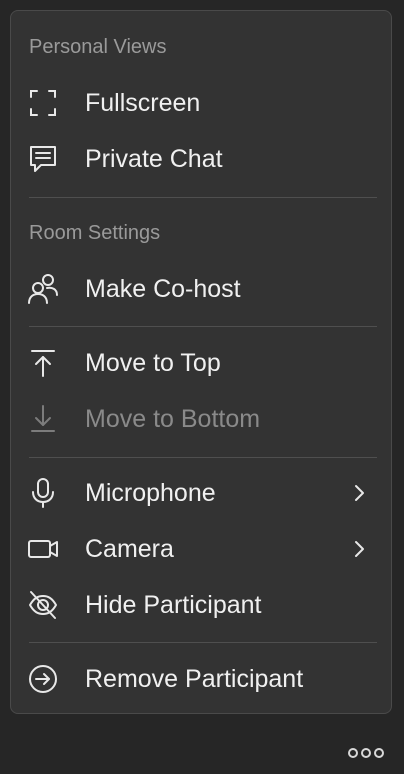 The width and height of the screenshot is (404, 774). I want to click on arrow-down-to-line-icon, so click(43, 419).